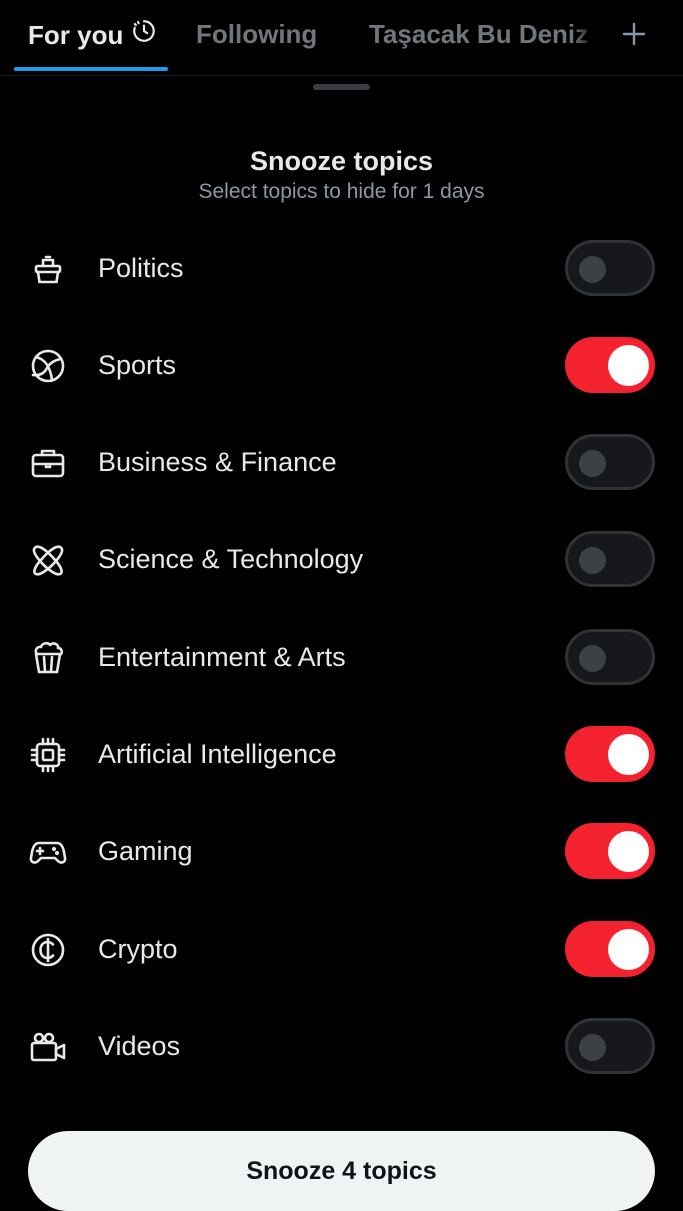 This screenshot has height=1211, width=683. I want to click on topic-label: Politics, so click(141, 268).